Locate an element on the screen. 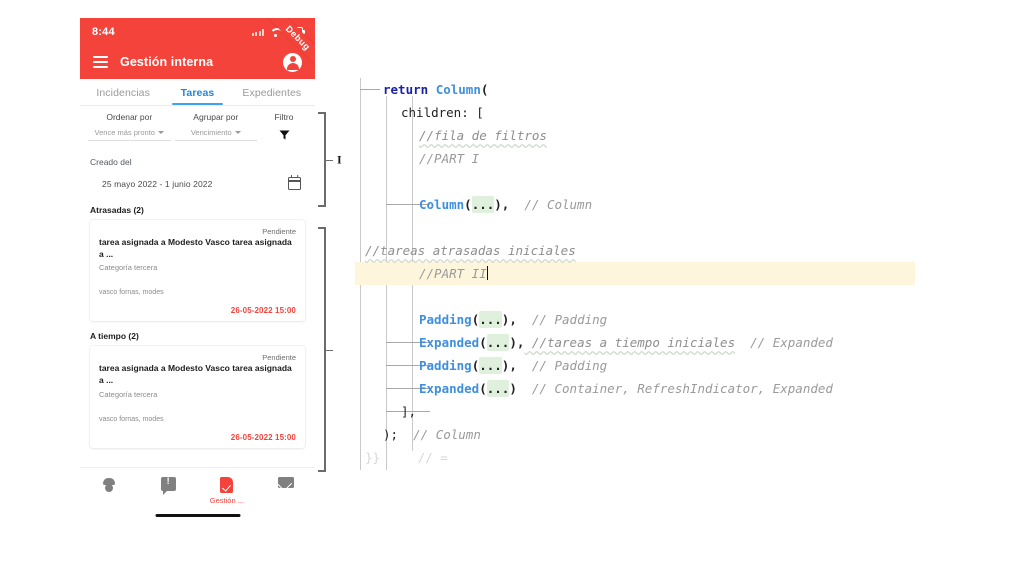  date-filter-row: 25 mayo 2022 - 1 junio 2022 is located at coordinates (197, 183).